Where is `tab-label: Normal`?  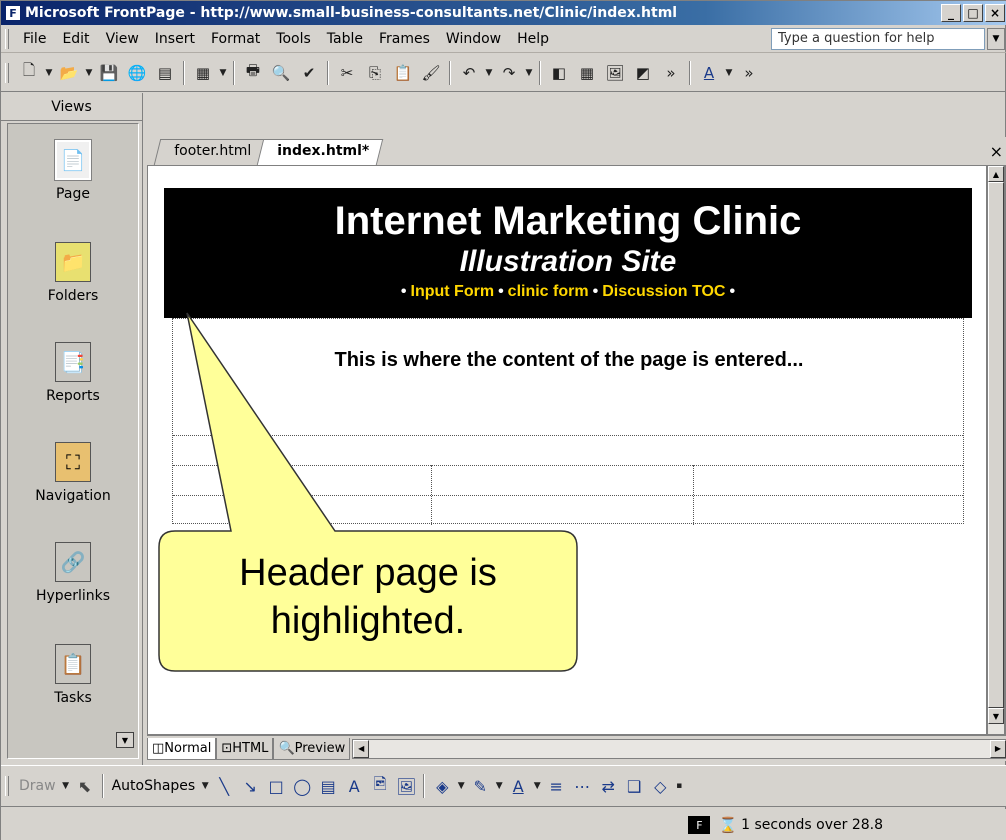 tab-label: Normal is located at coordinates (188, 748).